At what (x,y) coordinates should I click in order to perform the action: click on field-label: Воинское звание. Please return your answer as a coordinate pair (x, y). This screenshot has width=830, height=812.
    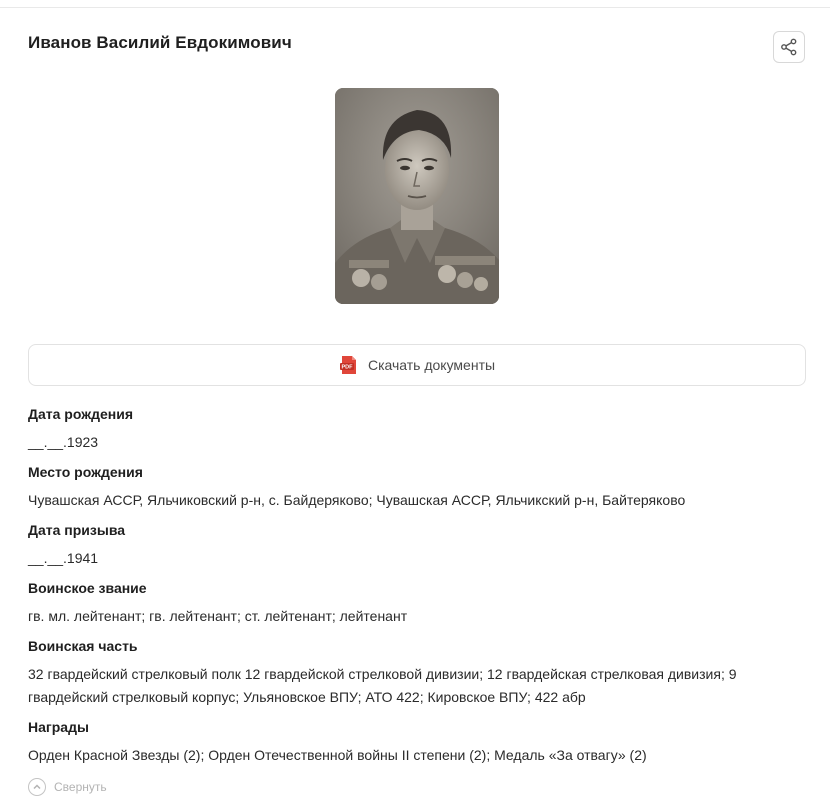
    Looking at the image, I should click on (87, 588).